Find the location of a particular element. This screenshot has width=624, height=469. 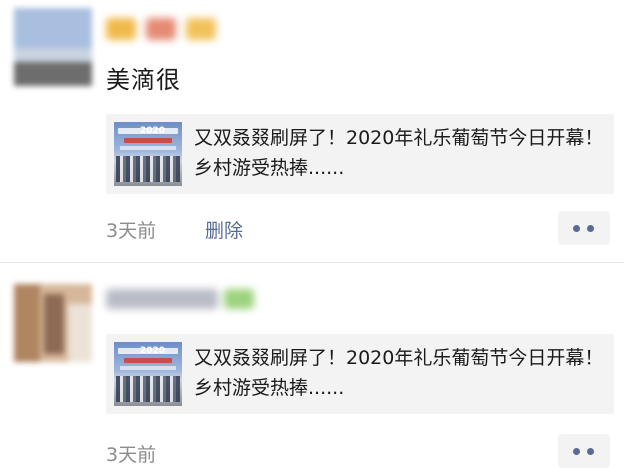

divider is located at coordinates (312, 262).